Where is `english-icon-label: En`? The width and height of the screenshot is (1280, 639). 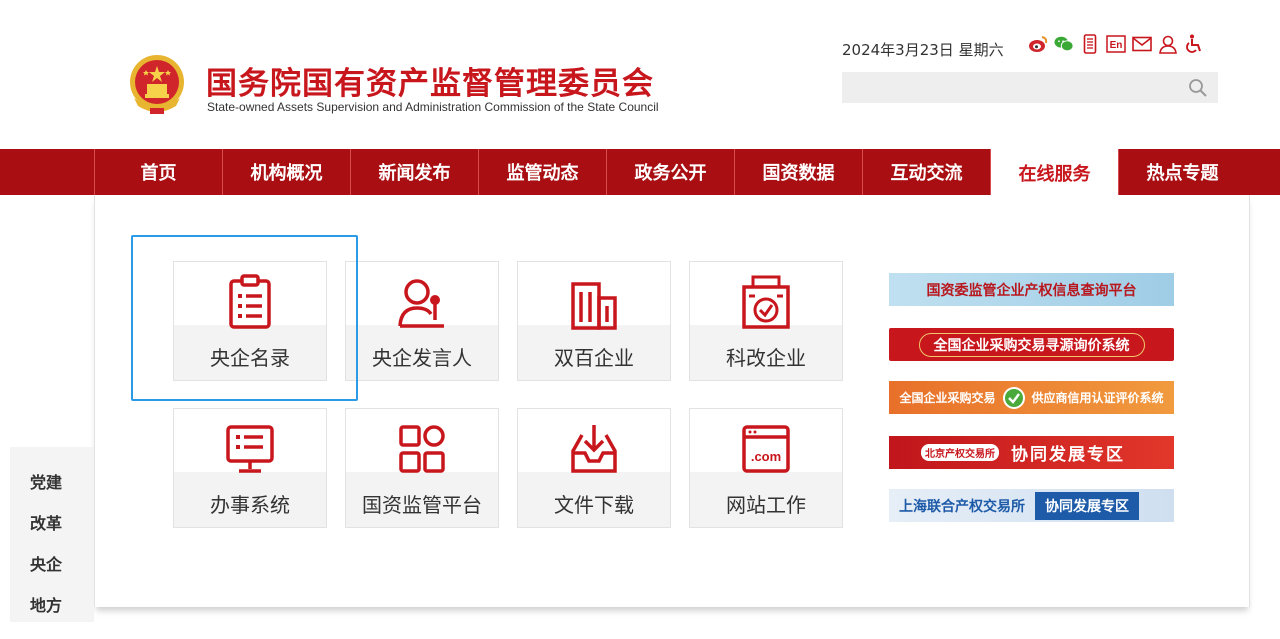
english-icon-label: En is located at coordinates (1116, 45).